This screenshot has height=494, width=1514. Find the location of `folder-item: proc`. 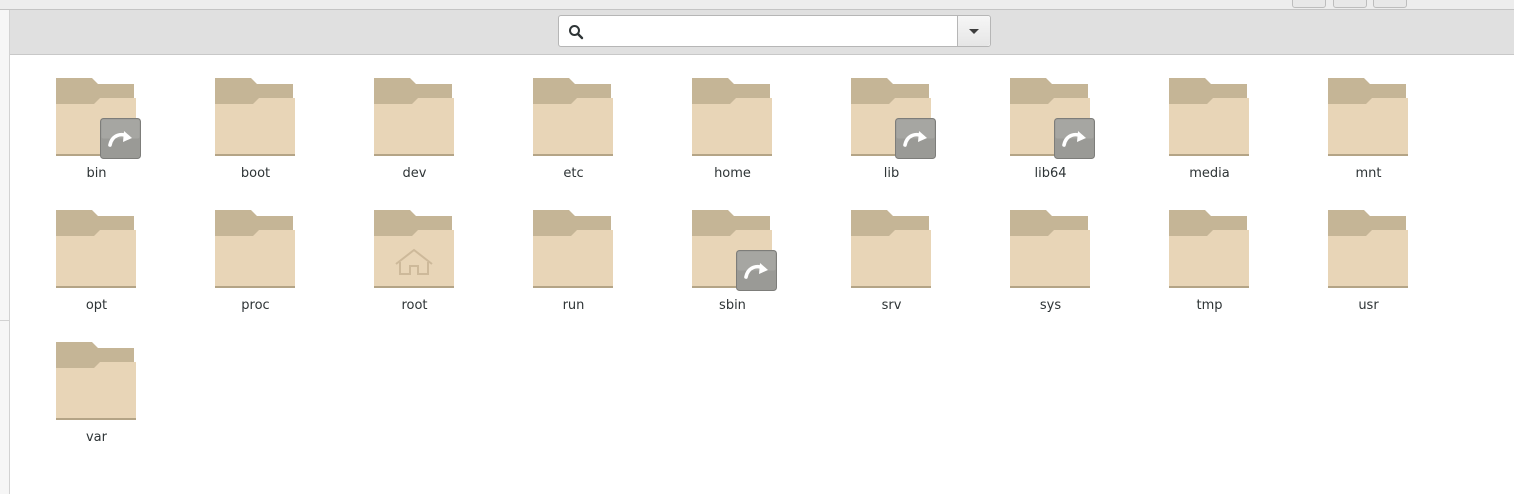

folder-item: proc is located at coordinates (255, 266).